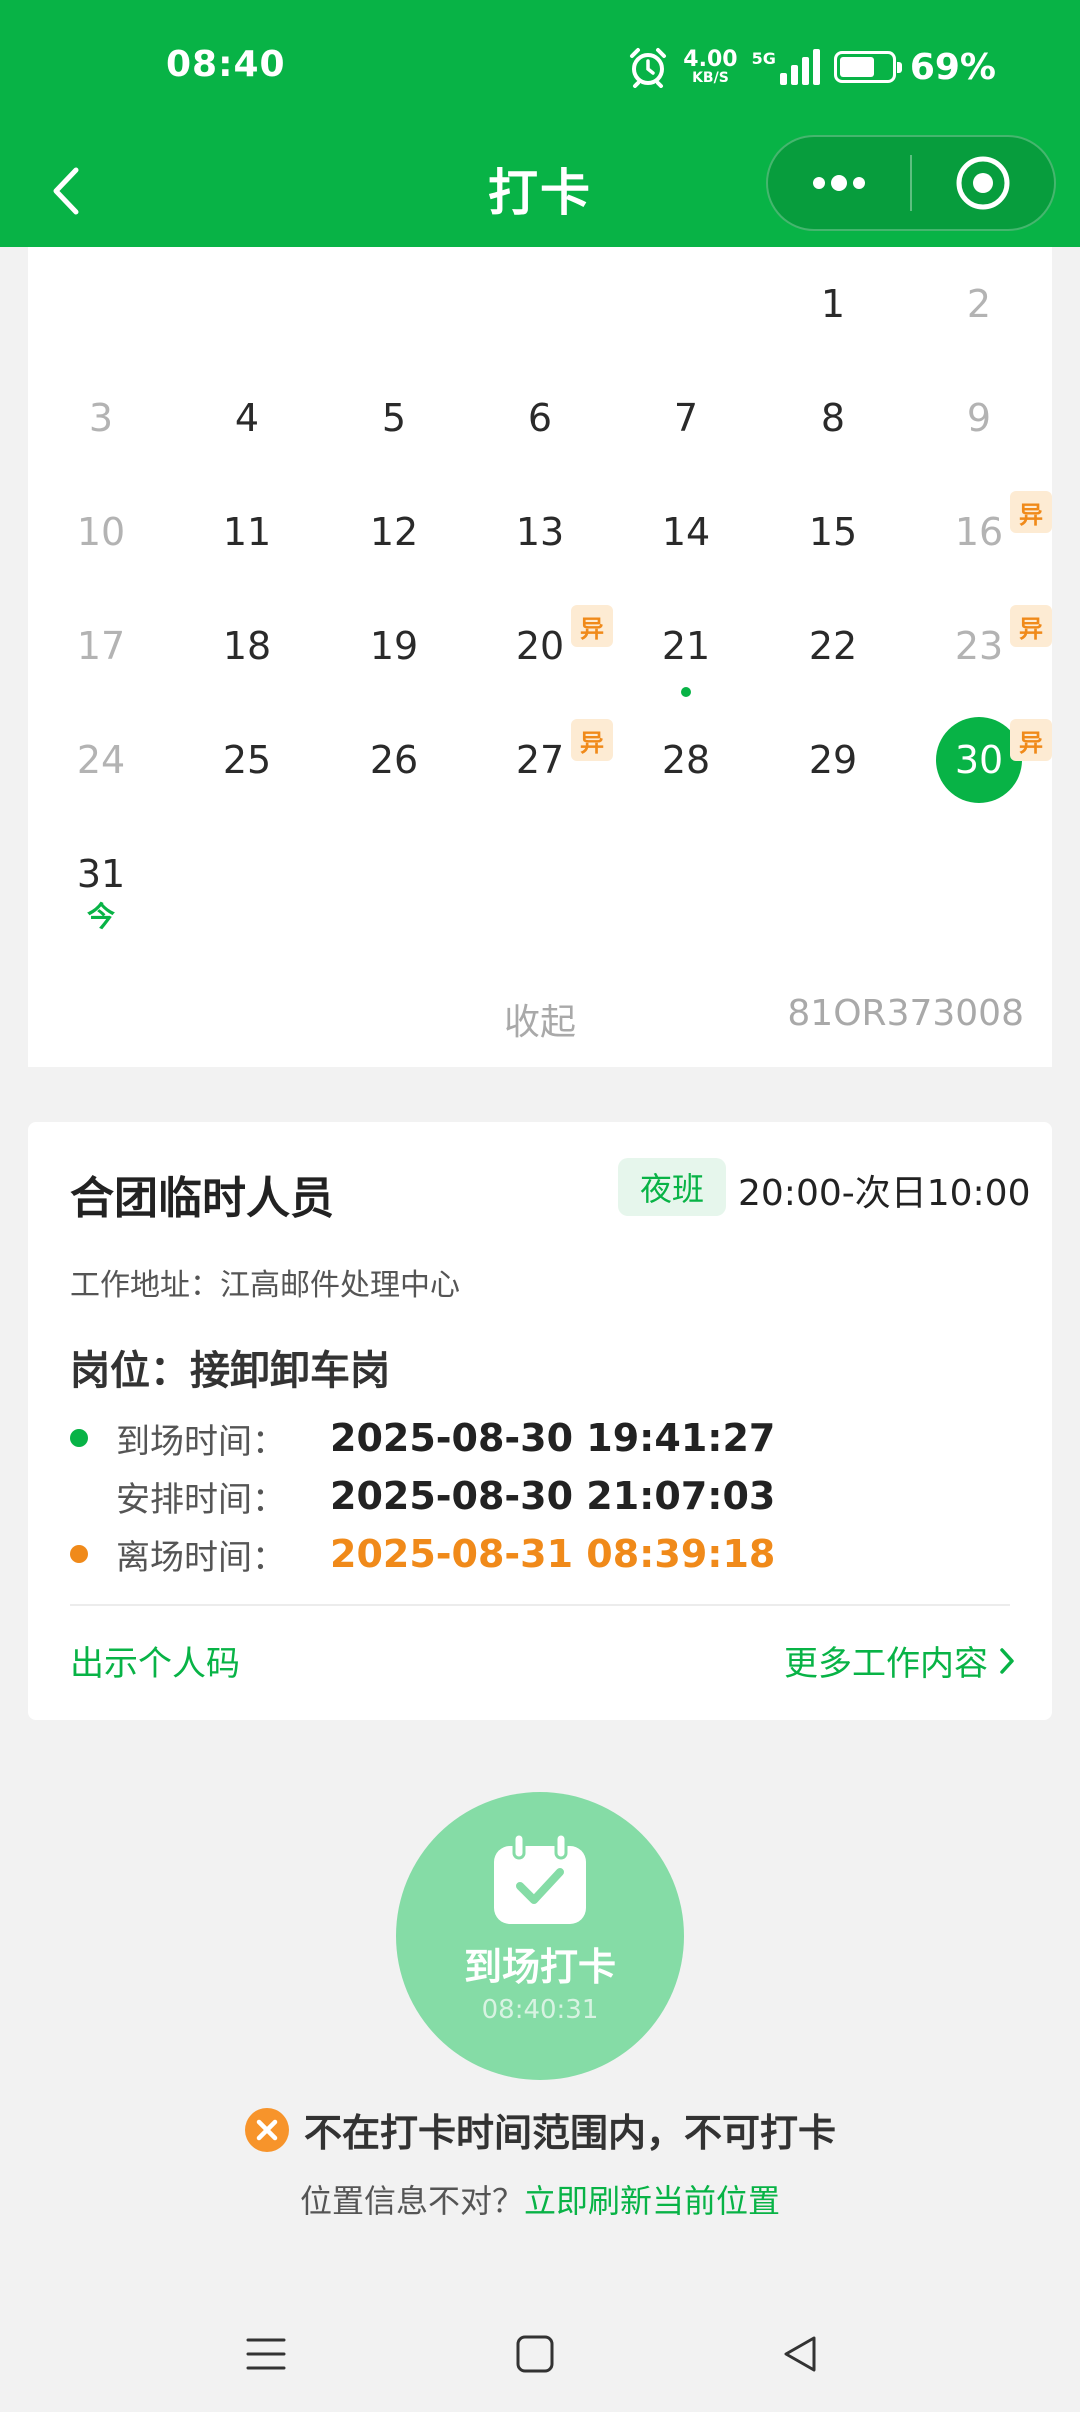 The image size is (1080, 2412). I want to click on battery-percent: 69%, so click(952, 67).